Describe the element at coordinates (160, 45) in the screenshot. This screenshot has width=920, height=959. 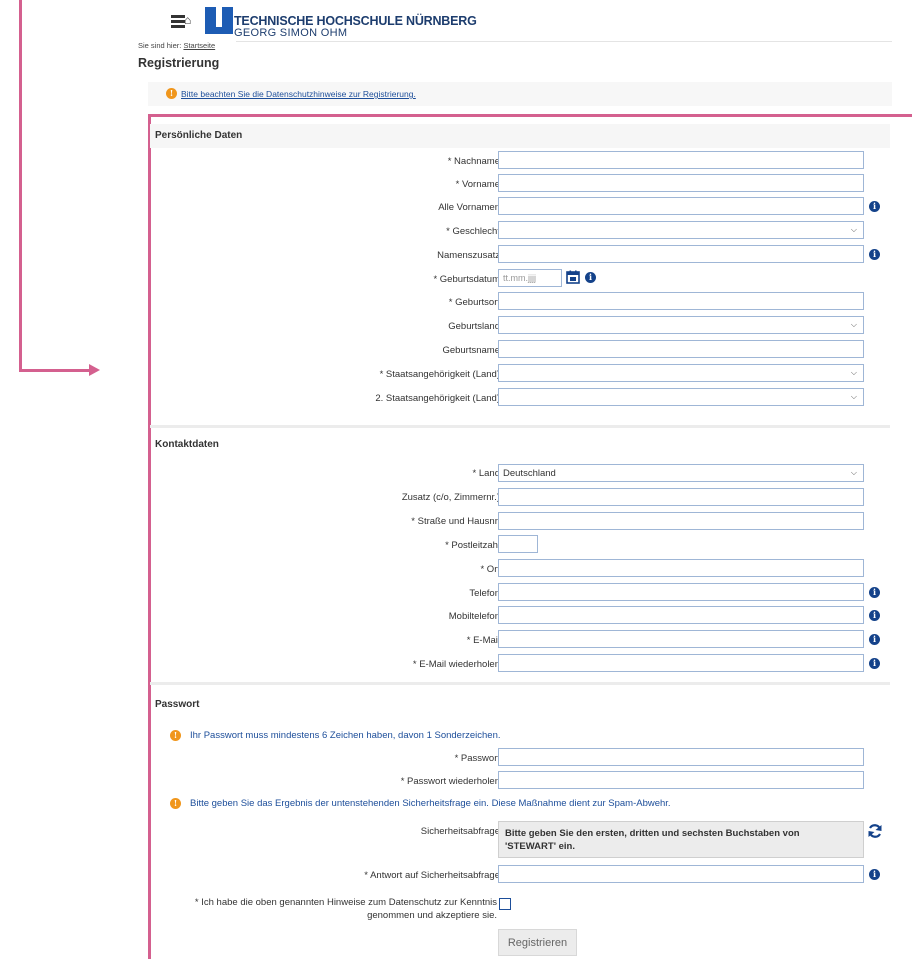
I see `breadcrumb-prefix: Sie sind hier:` at that location.